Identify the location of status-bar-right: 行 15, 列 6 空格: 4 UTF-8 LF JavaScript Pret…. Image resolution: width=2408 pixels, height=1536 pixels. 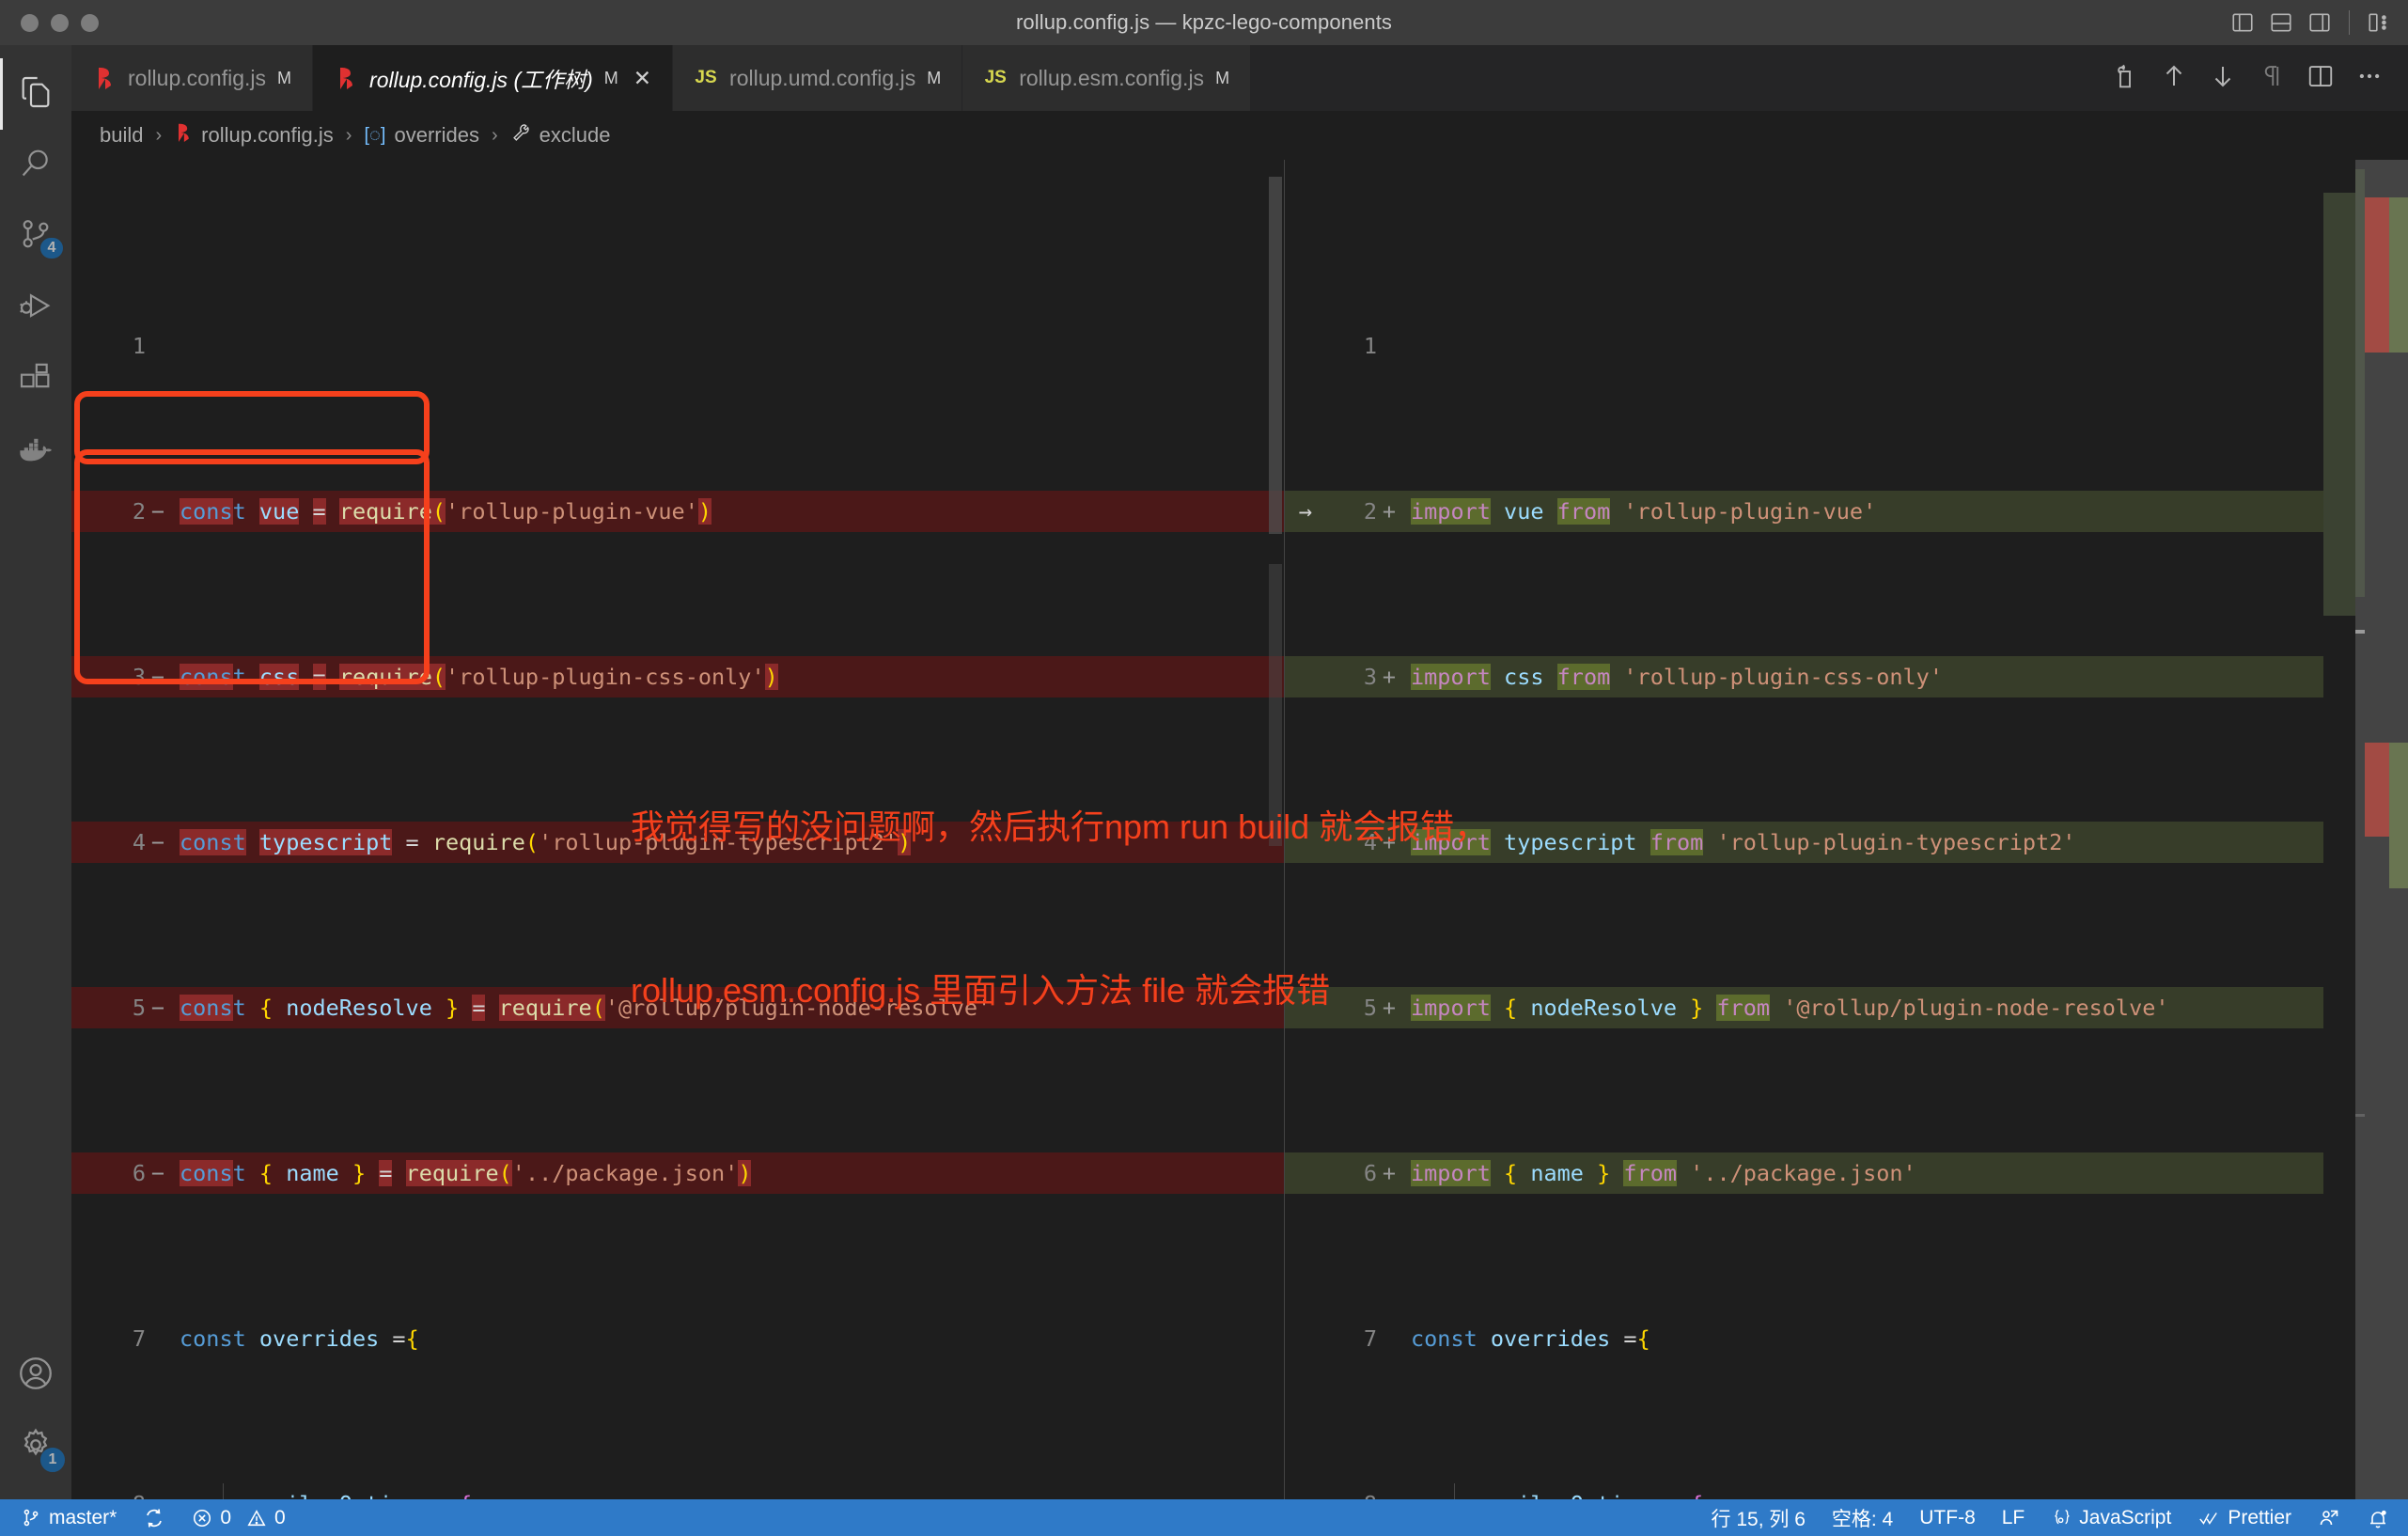
(2053, 1517).